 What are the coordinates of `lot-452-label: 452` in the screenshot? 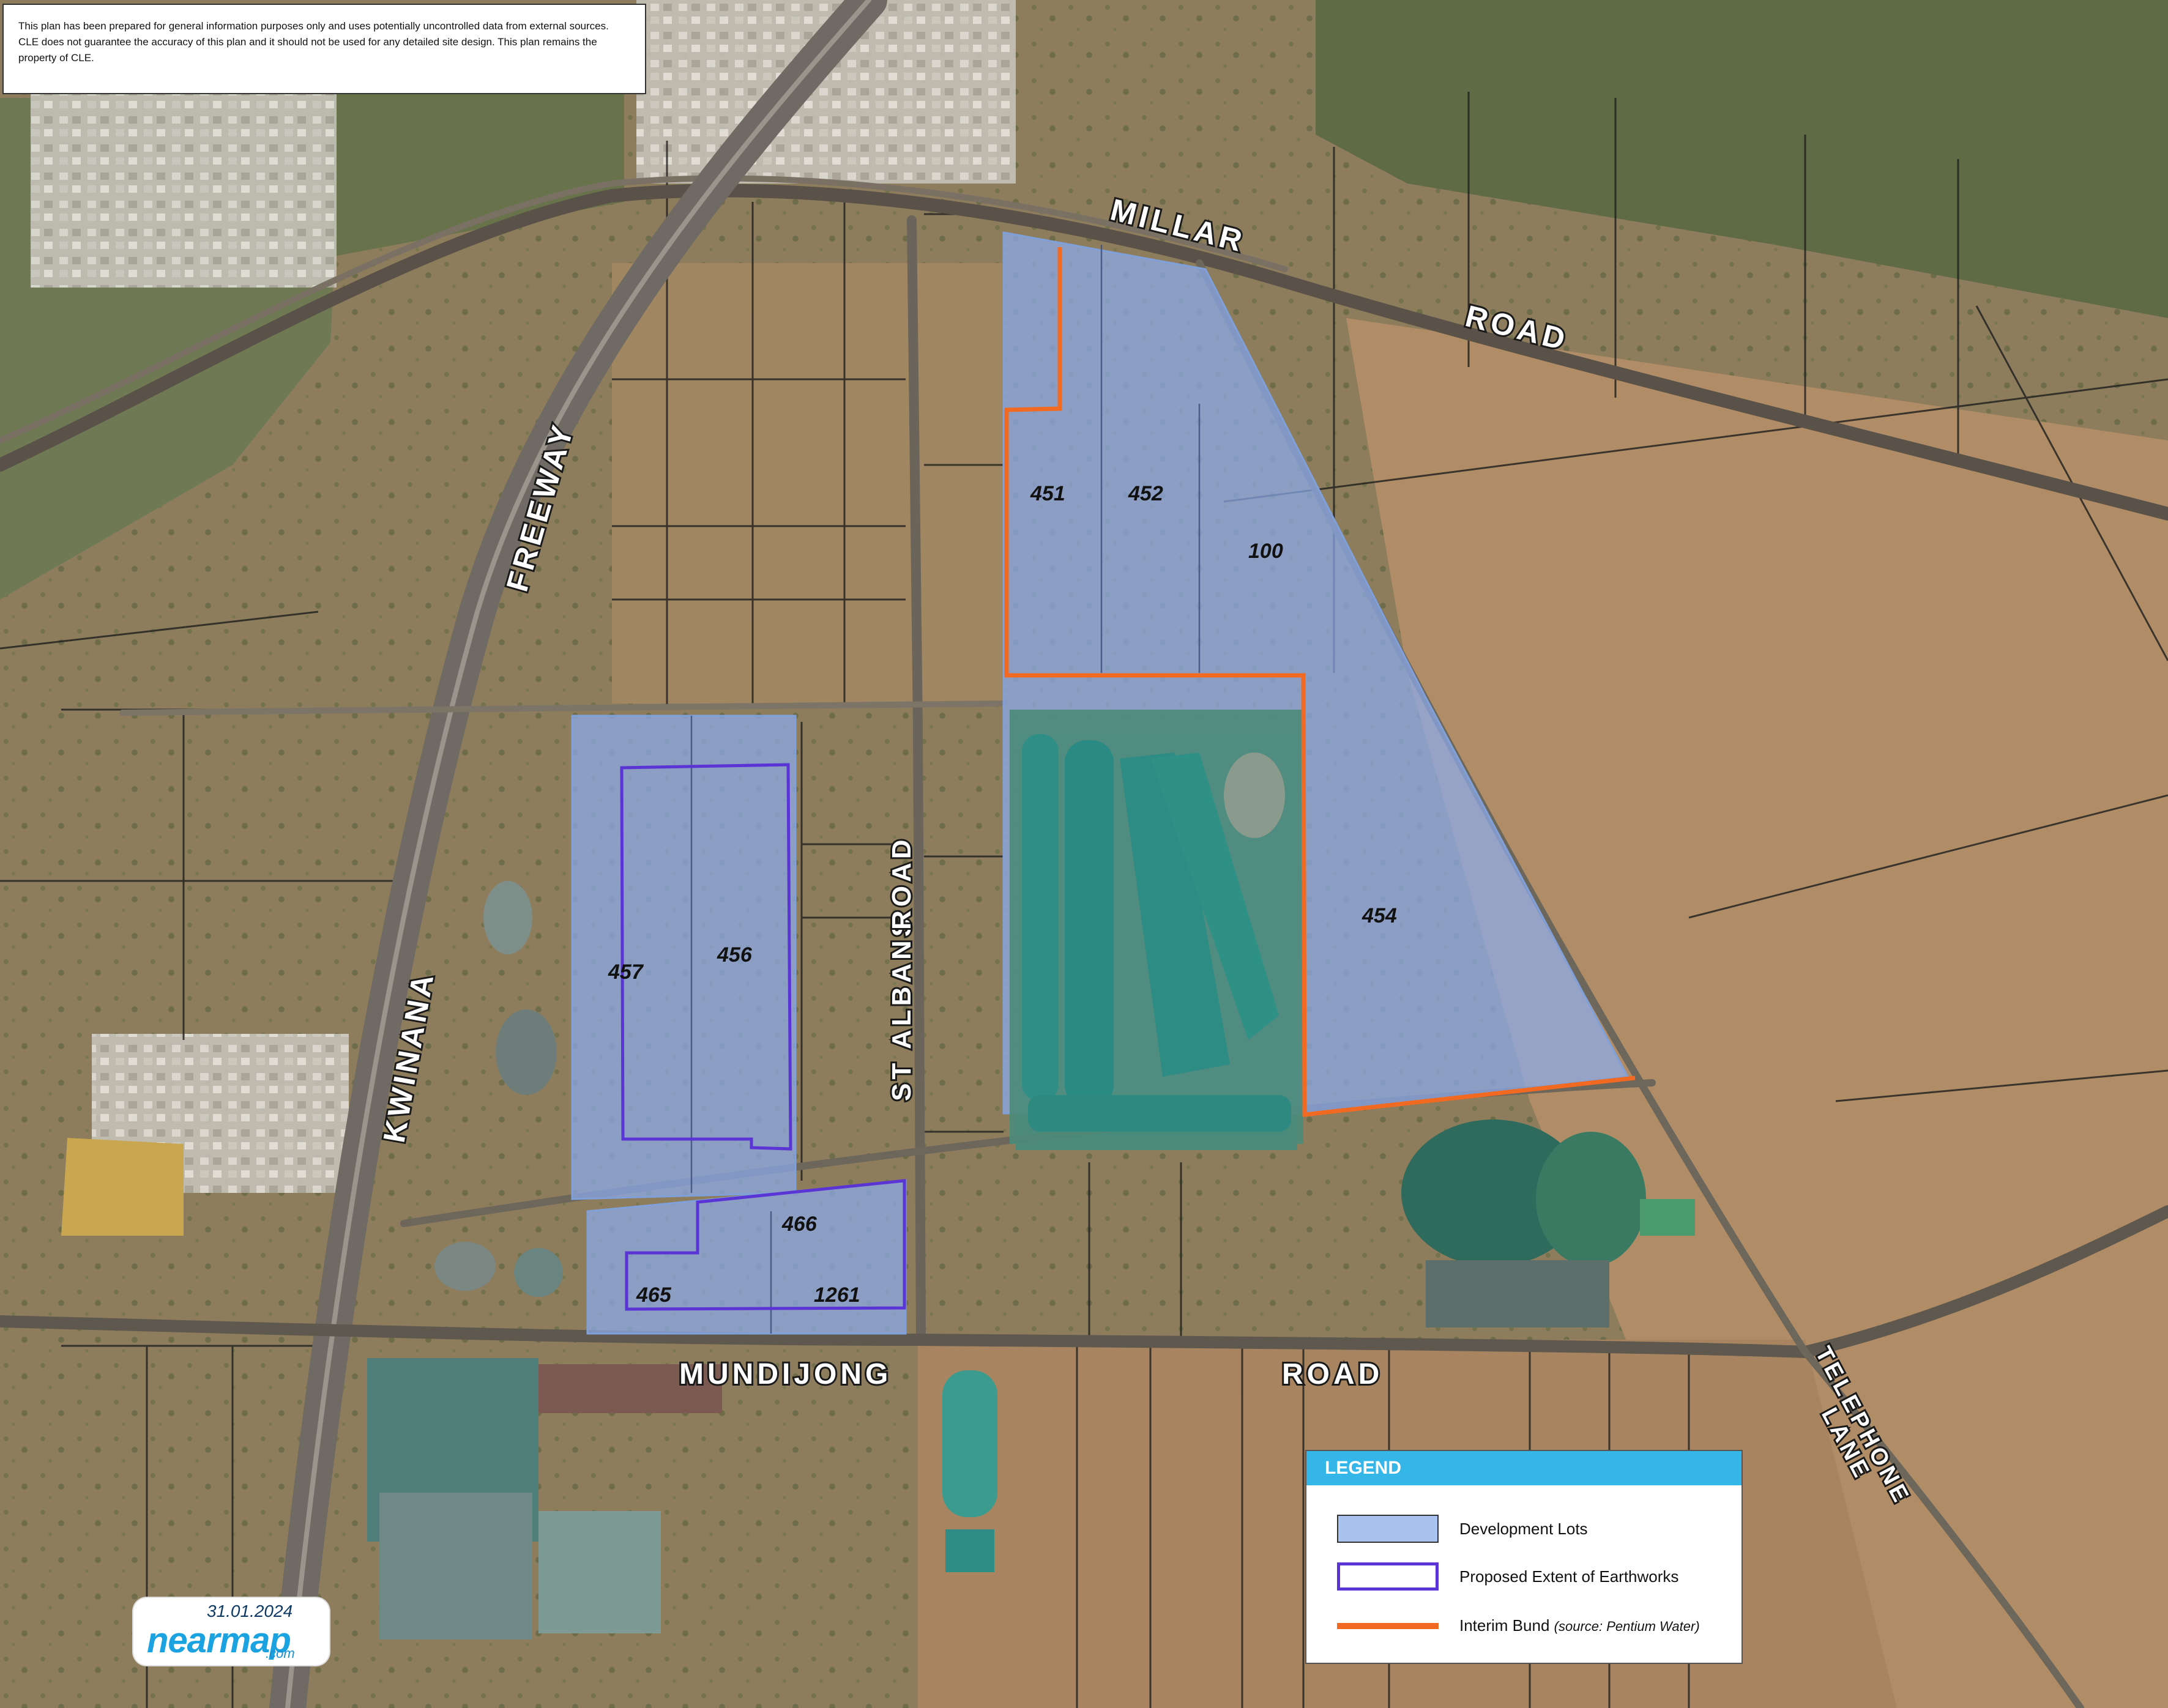 It's located at (1145, 493).